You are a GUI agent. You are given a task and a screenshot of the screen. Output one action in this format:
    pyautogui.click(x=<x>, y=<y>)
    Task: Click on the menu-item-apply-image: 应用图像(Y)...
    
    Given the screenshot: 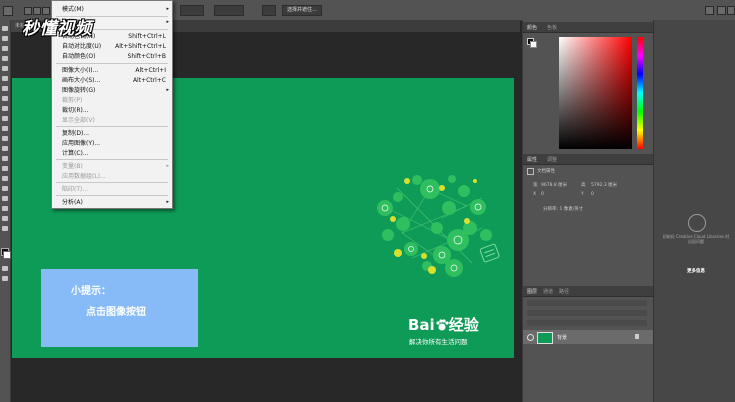 What is the action you would take?
    pyautogui.click(x=112, y=143)
    